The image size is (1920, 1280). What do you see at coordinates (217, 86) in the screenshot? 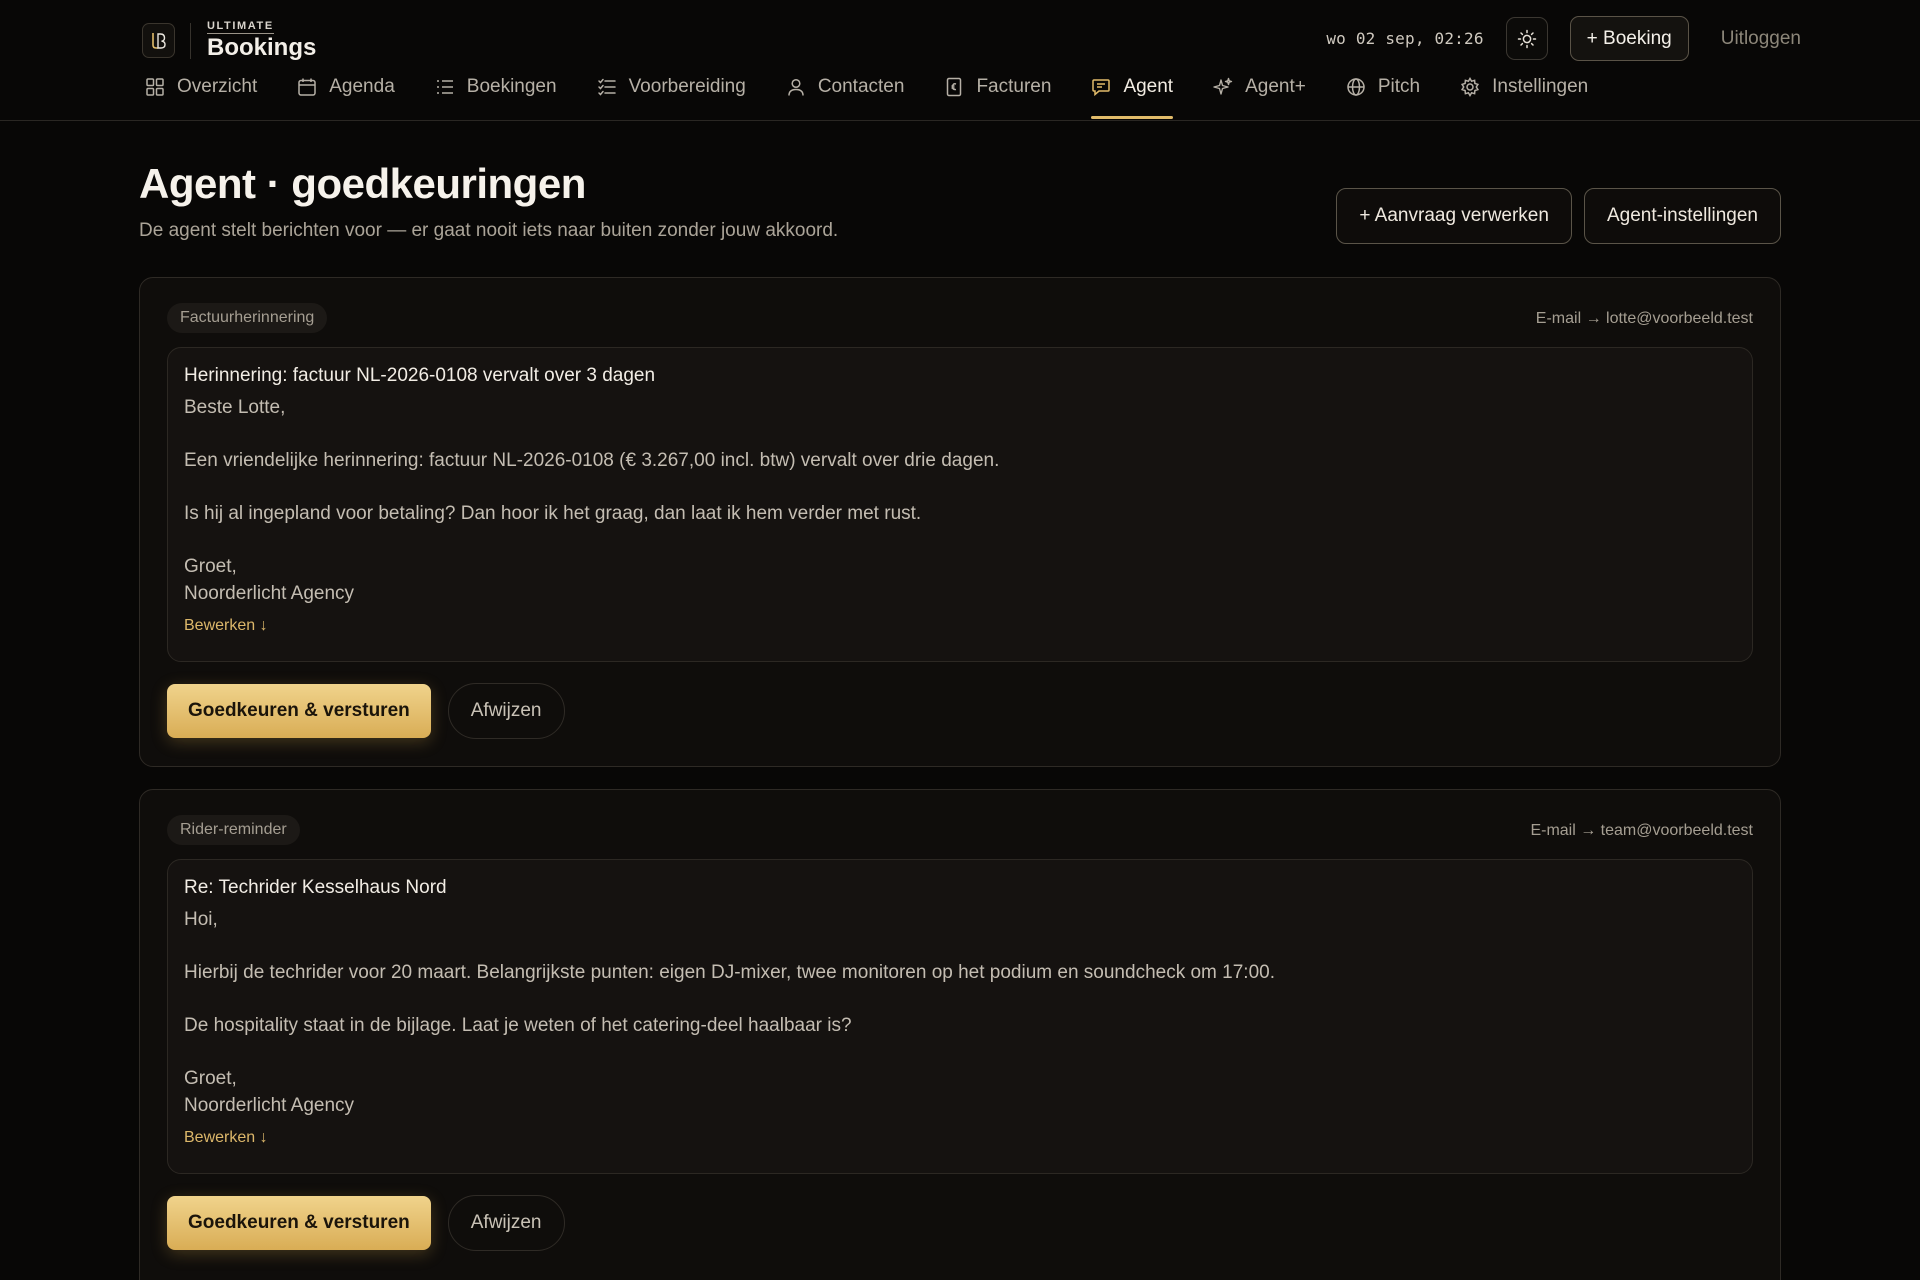
I see `nav-label: Overzicht` at bounding box center [217, 86].